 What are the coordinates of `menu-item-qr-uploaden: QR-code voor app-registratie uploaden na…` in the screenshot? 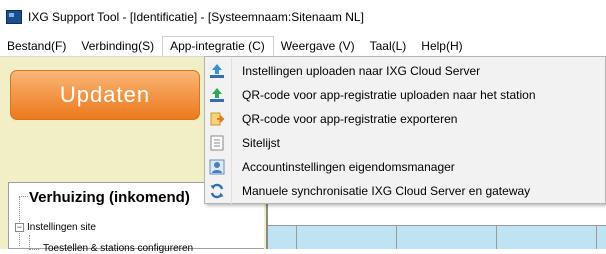 It's located at (405, 95).